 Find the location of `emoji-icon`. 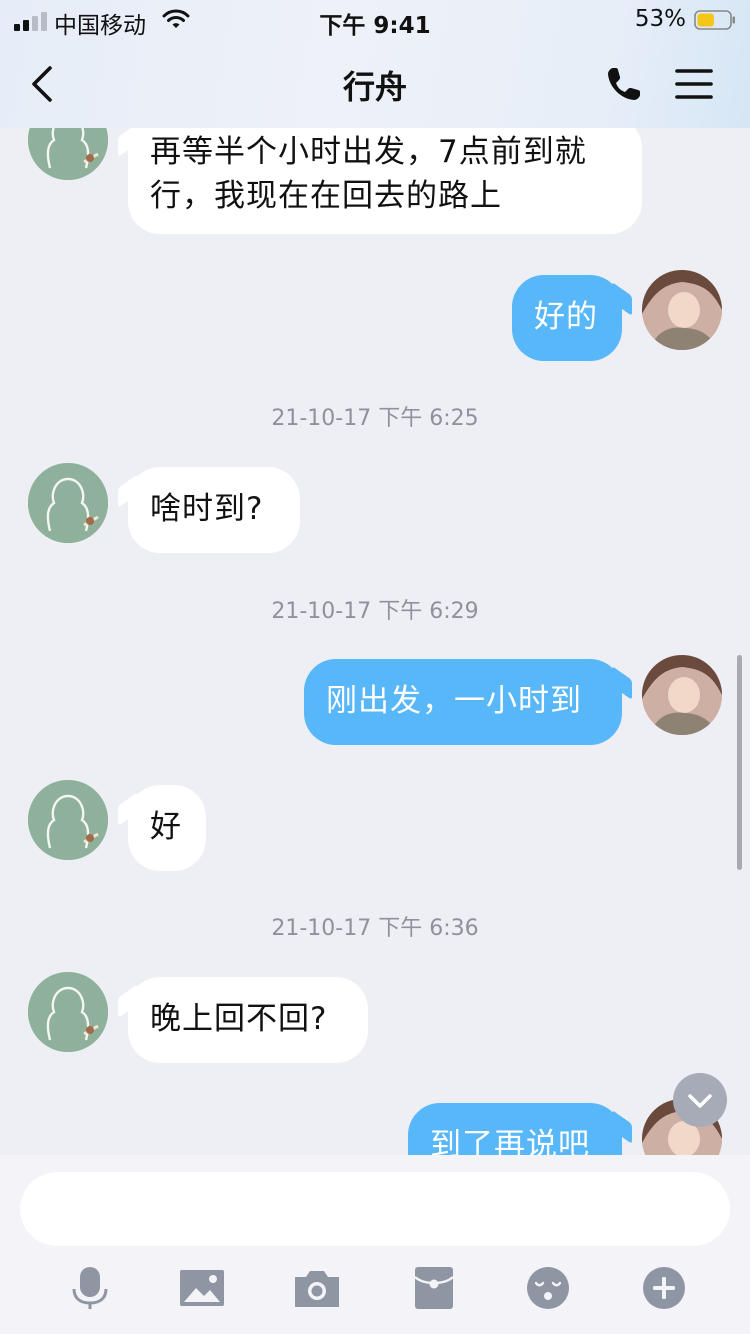

emoji-icon is located at coordinates (548, 1288).